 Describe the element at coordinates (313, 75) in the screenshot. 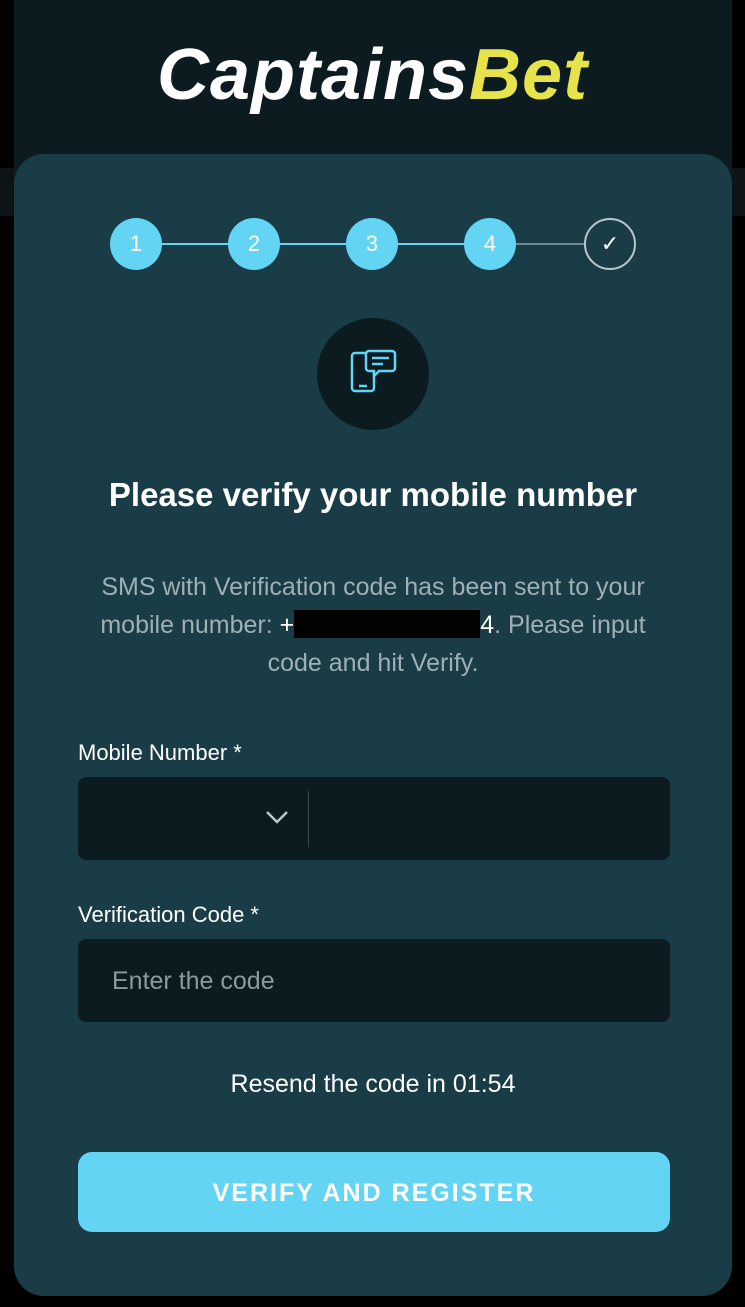

I see `logo-text-captains: Captains` at that location.